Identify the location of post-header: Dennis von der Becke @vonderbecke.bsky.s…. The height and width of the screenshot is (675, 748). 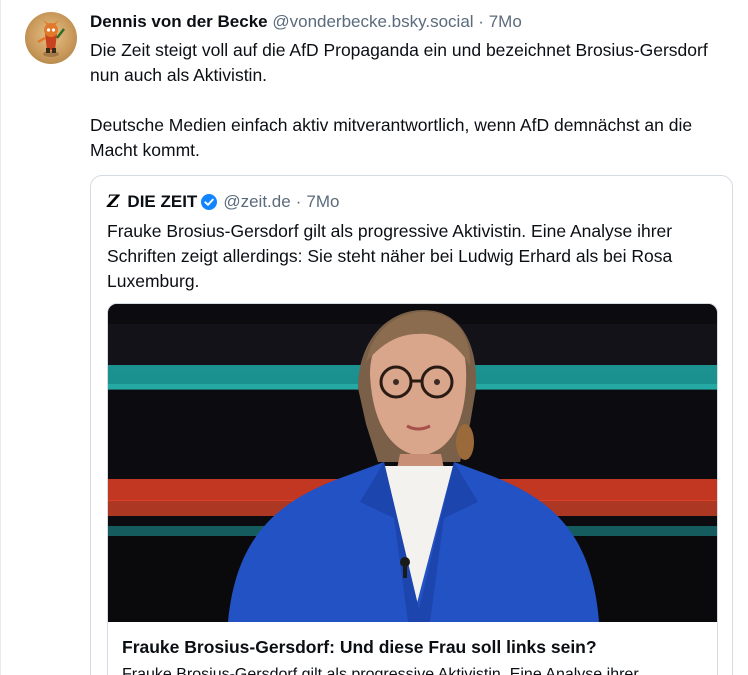
(306, 22).